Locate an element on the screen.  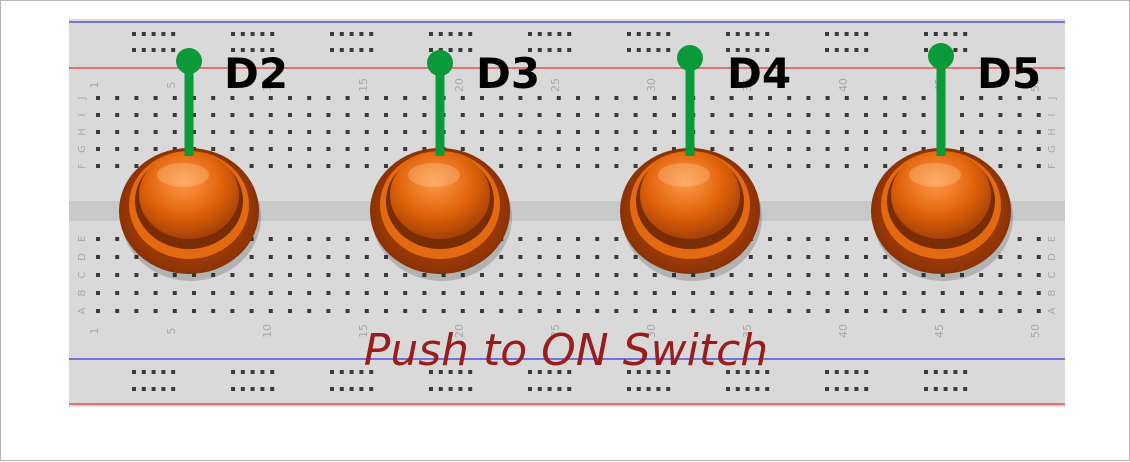
column-number: 5 is located at coordinates (171, 85).